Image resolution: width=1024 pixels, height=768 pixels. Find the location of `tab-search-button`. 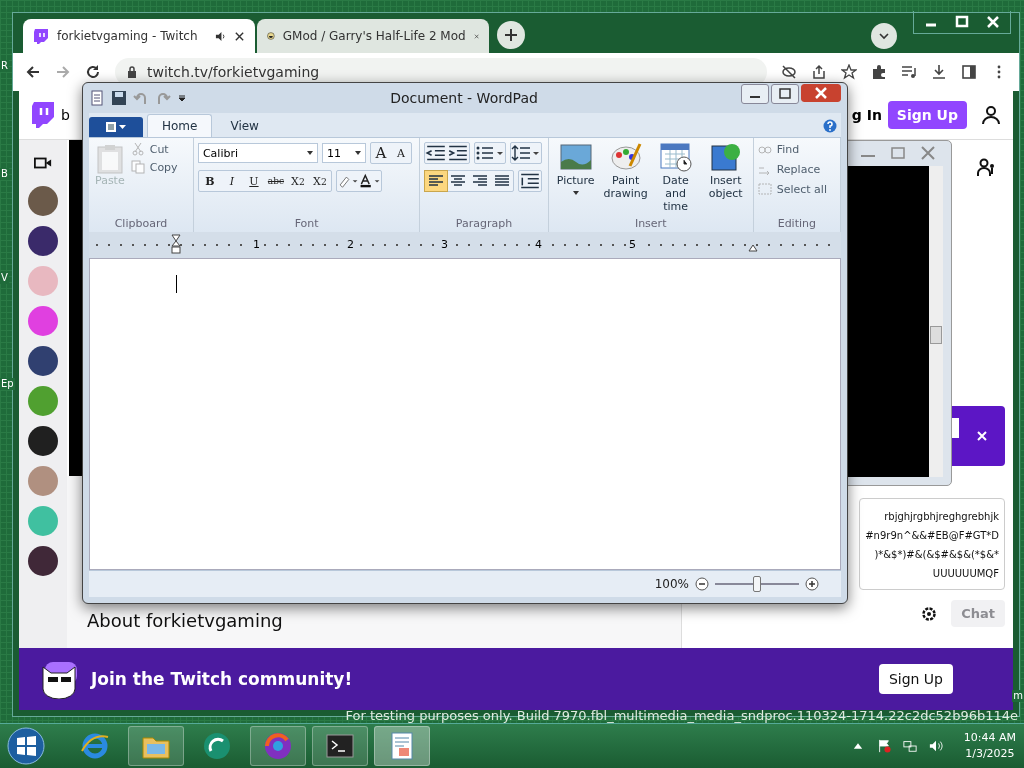

tab-search-button is located at coordinates (884, 36).